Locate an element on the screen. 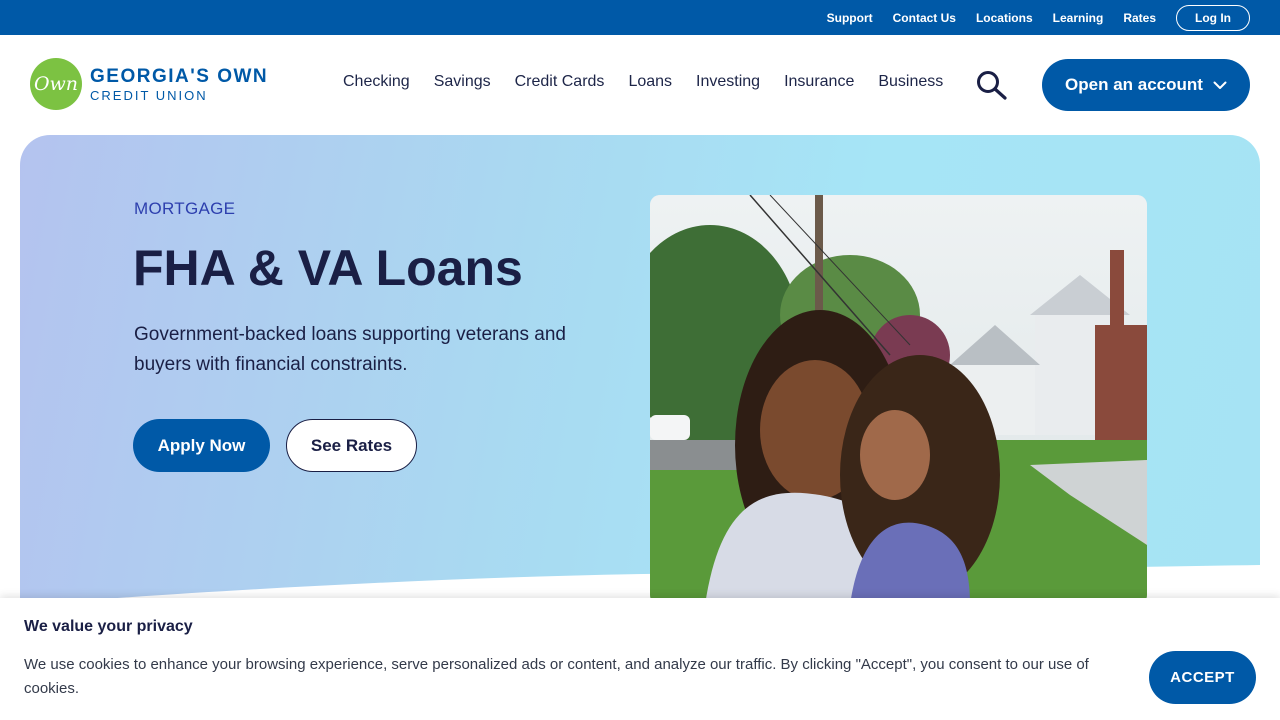  logo: Own GEORGIA'S OWN CREDIT UNION is located at coordinates (149, 84).